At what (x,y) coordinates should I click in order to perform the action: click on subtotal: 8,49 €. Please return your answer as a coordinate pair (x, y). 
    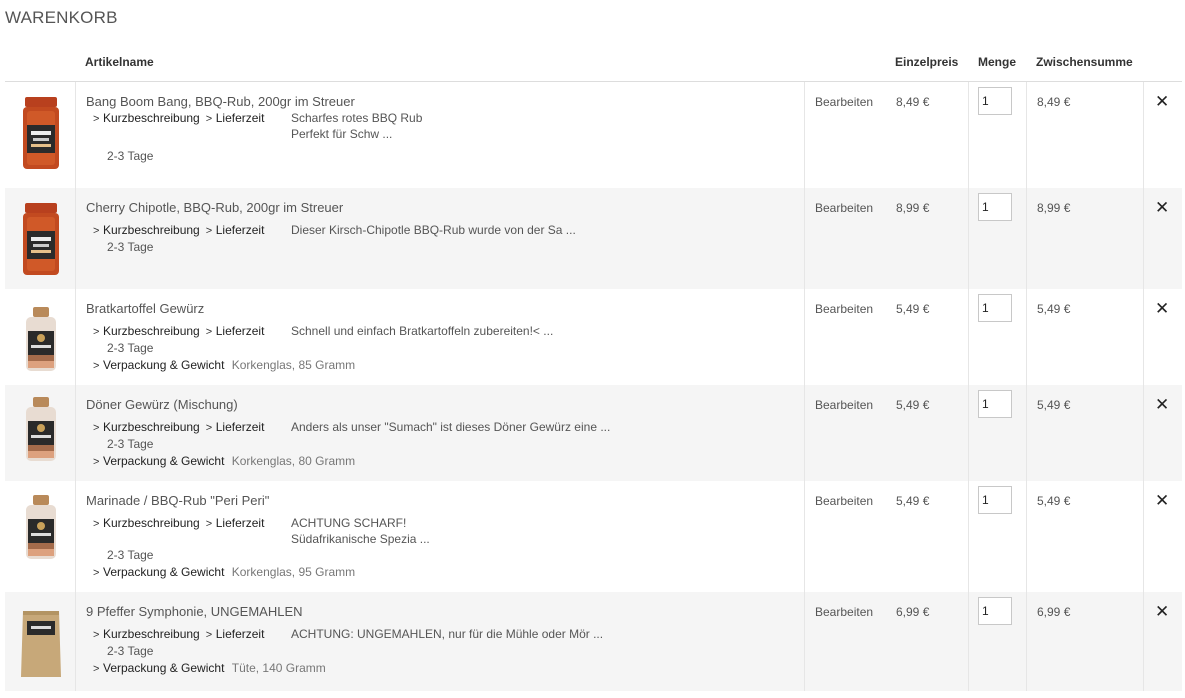
    Looking at the image, I should click on (1054, 102).